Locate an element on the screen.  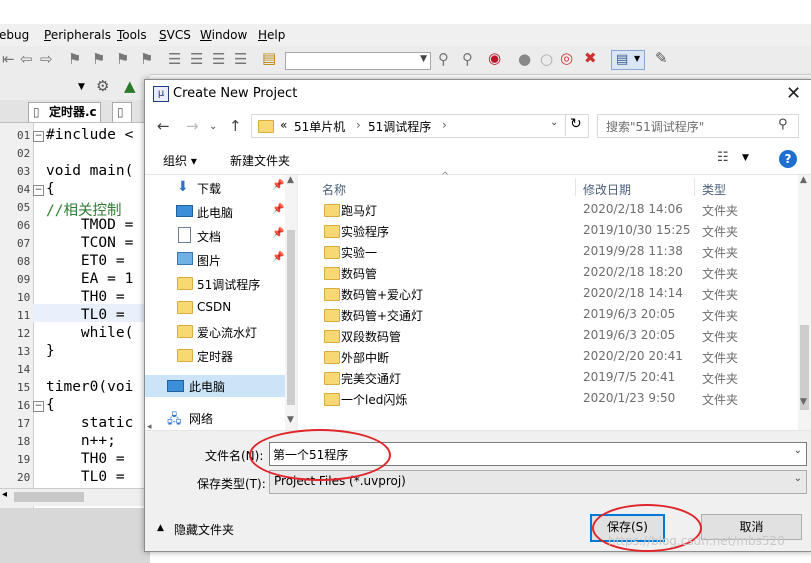
nav-item-network: 🖧 网络 is located at coordinates (215, 418).